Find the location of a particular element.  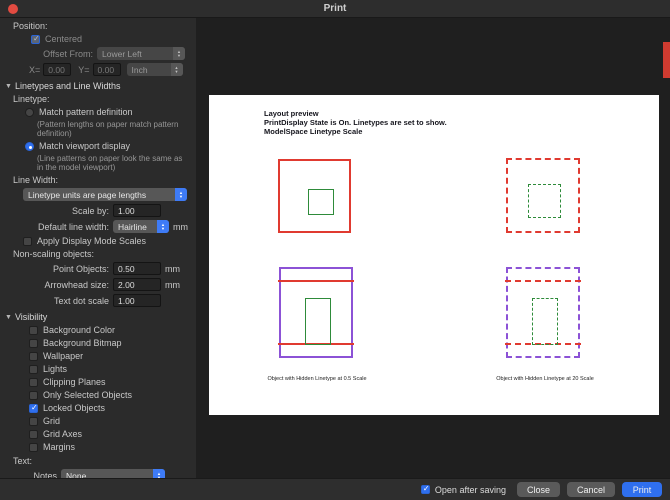

checkbox-label: Lights is located at coordinates (55, 369).